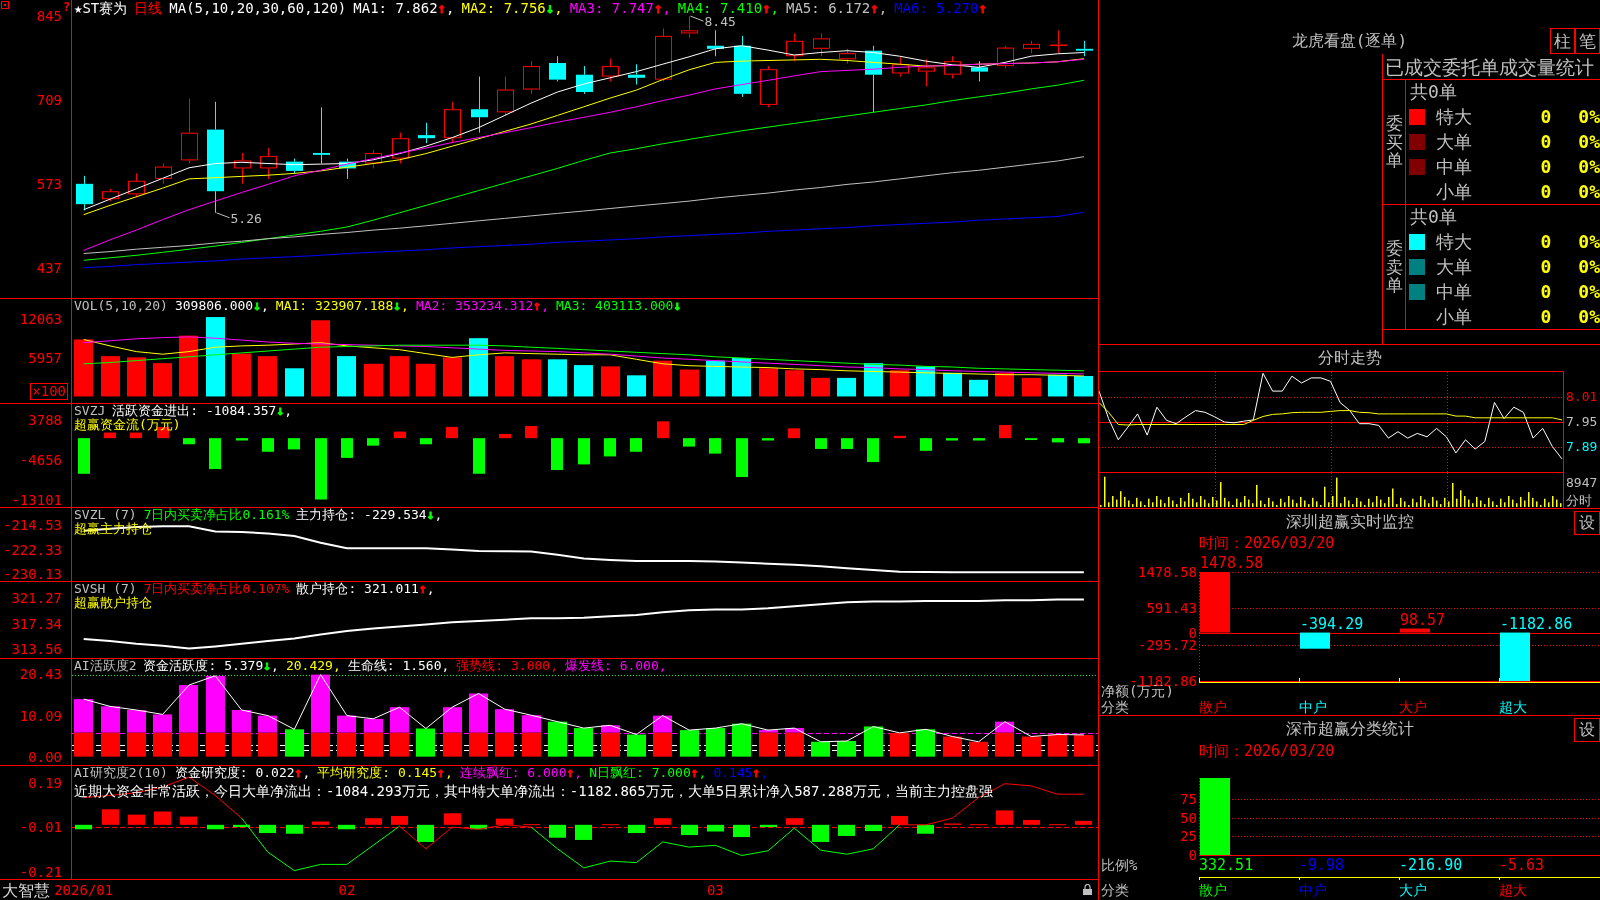 This screenshot has width=1600, height=900. Describe the element at coordinates (67, 7) in the screenshot. I see `help-mark: ?` at that location.